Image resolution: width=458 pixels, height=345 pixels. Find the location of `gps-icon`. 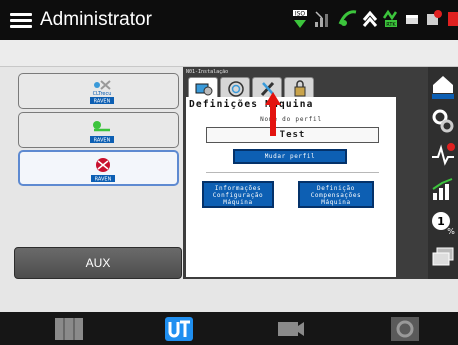

gps-icon is located at coordinates (347, 18).